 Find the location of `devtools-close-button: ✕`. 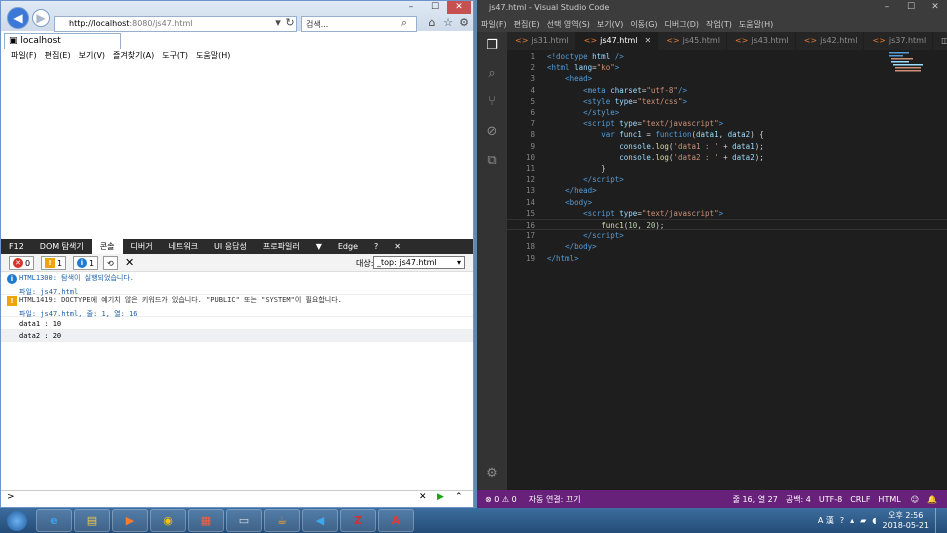

devtools-close-button: ✕ is located at coordinates (397, 246).